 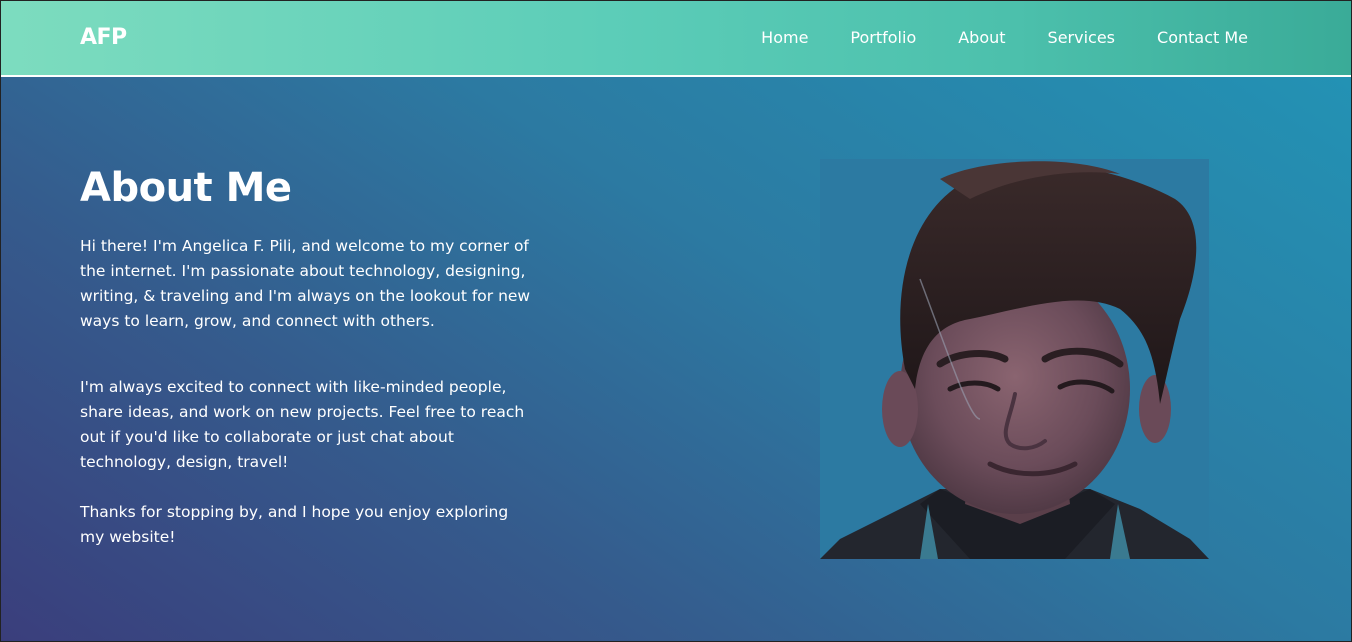 What do you see at coordinates (1081, 37) in the screenshot?
I see `nav-link-services: Services` at bounding box center [1081, 37].